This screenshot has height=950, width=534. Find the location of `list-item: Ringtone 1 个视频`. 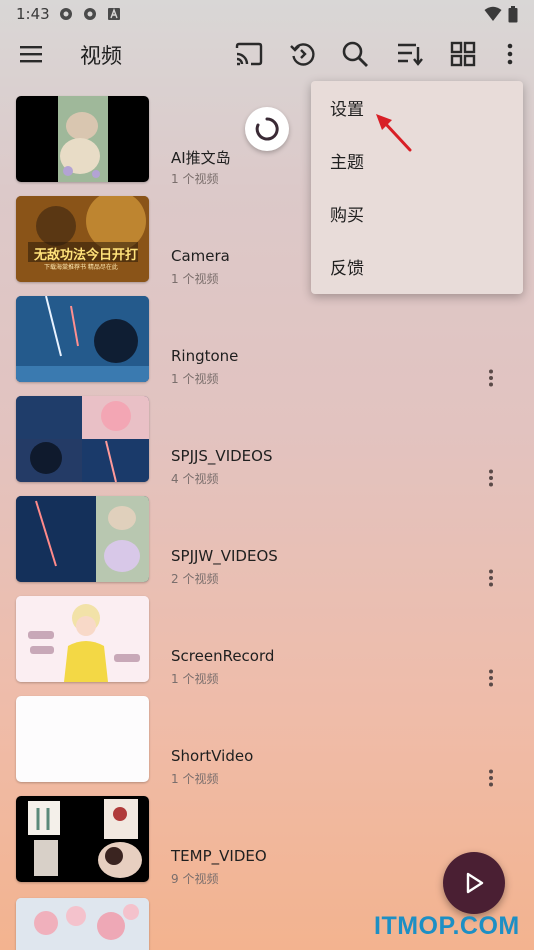

list-item: Ringtone 1 个视频 is located at coordinates (267, 341).